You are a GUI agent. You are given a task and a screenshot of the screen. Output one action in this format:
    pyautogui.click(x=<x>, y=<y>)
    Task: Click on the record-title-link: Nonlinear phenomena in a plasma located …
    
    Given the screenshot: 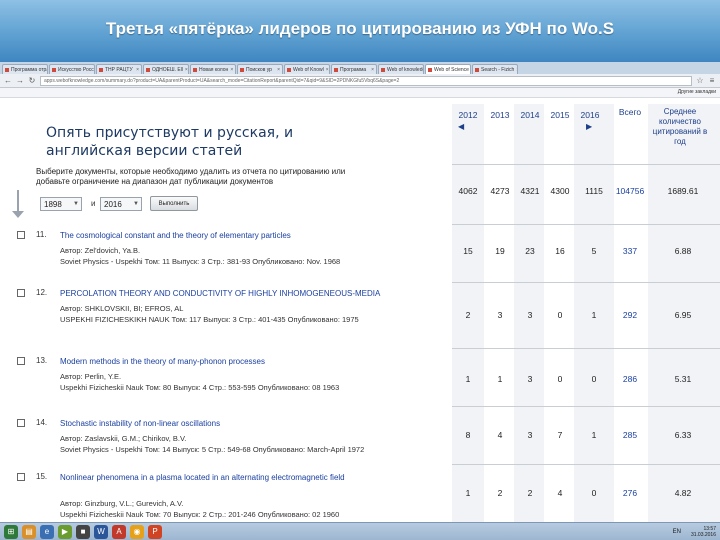 What is the action you would take?
    pyautogui.click(x=240, y=477)
    